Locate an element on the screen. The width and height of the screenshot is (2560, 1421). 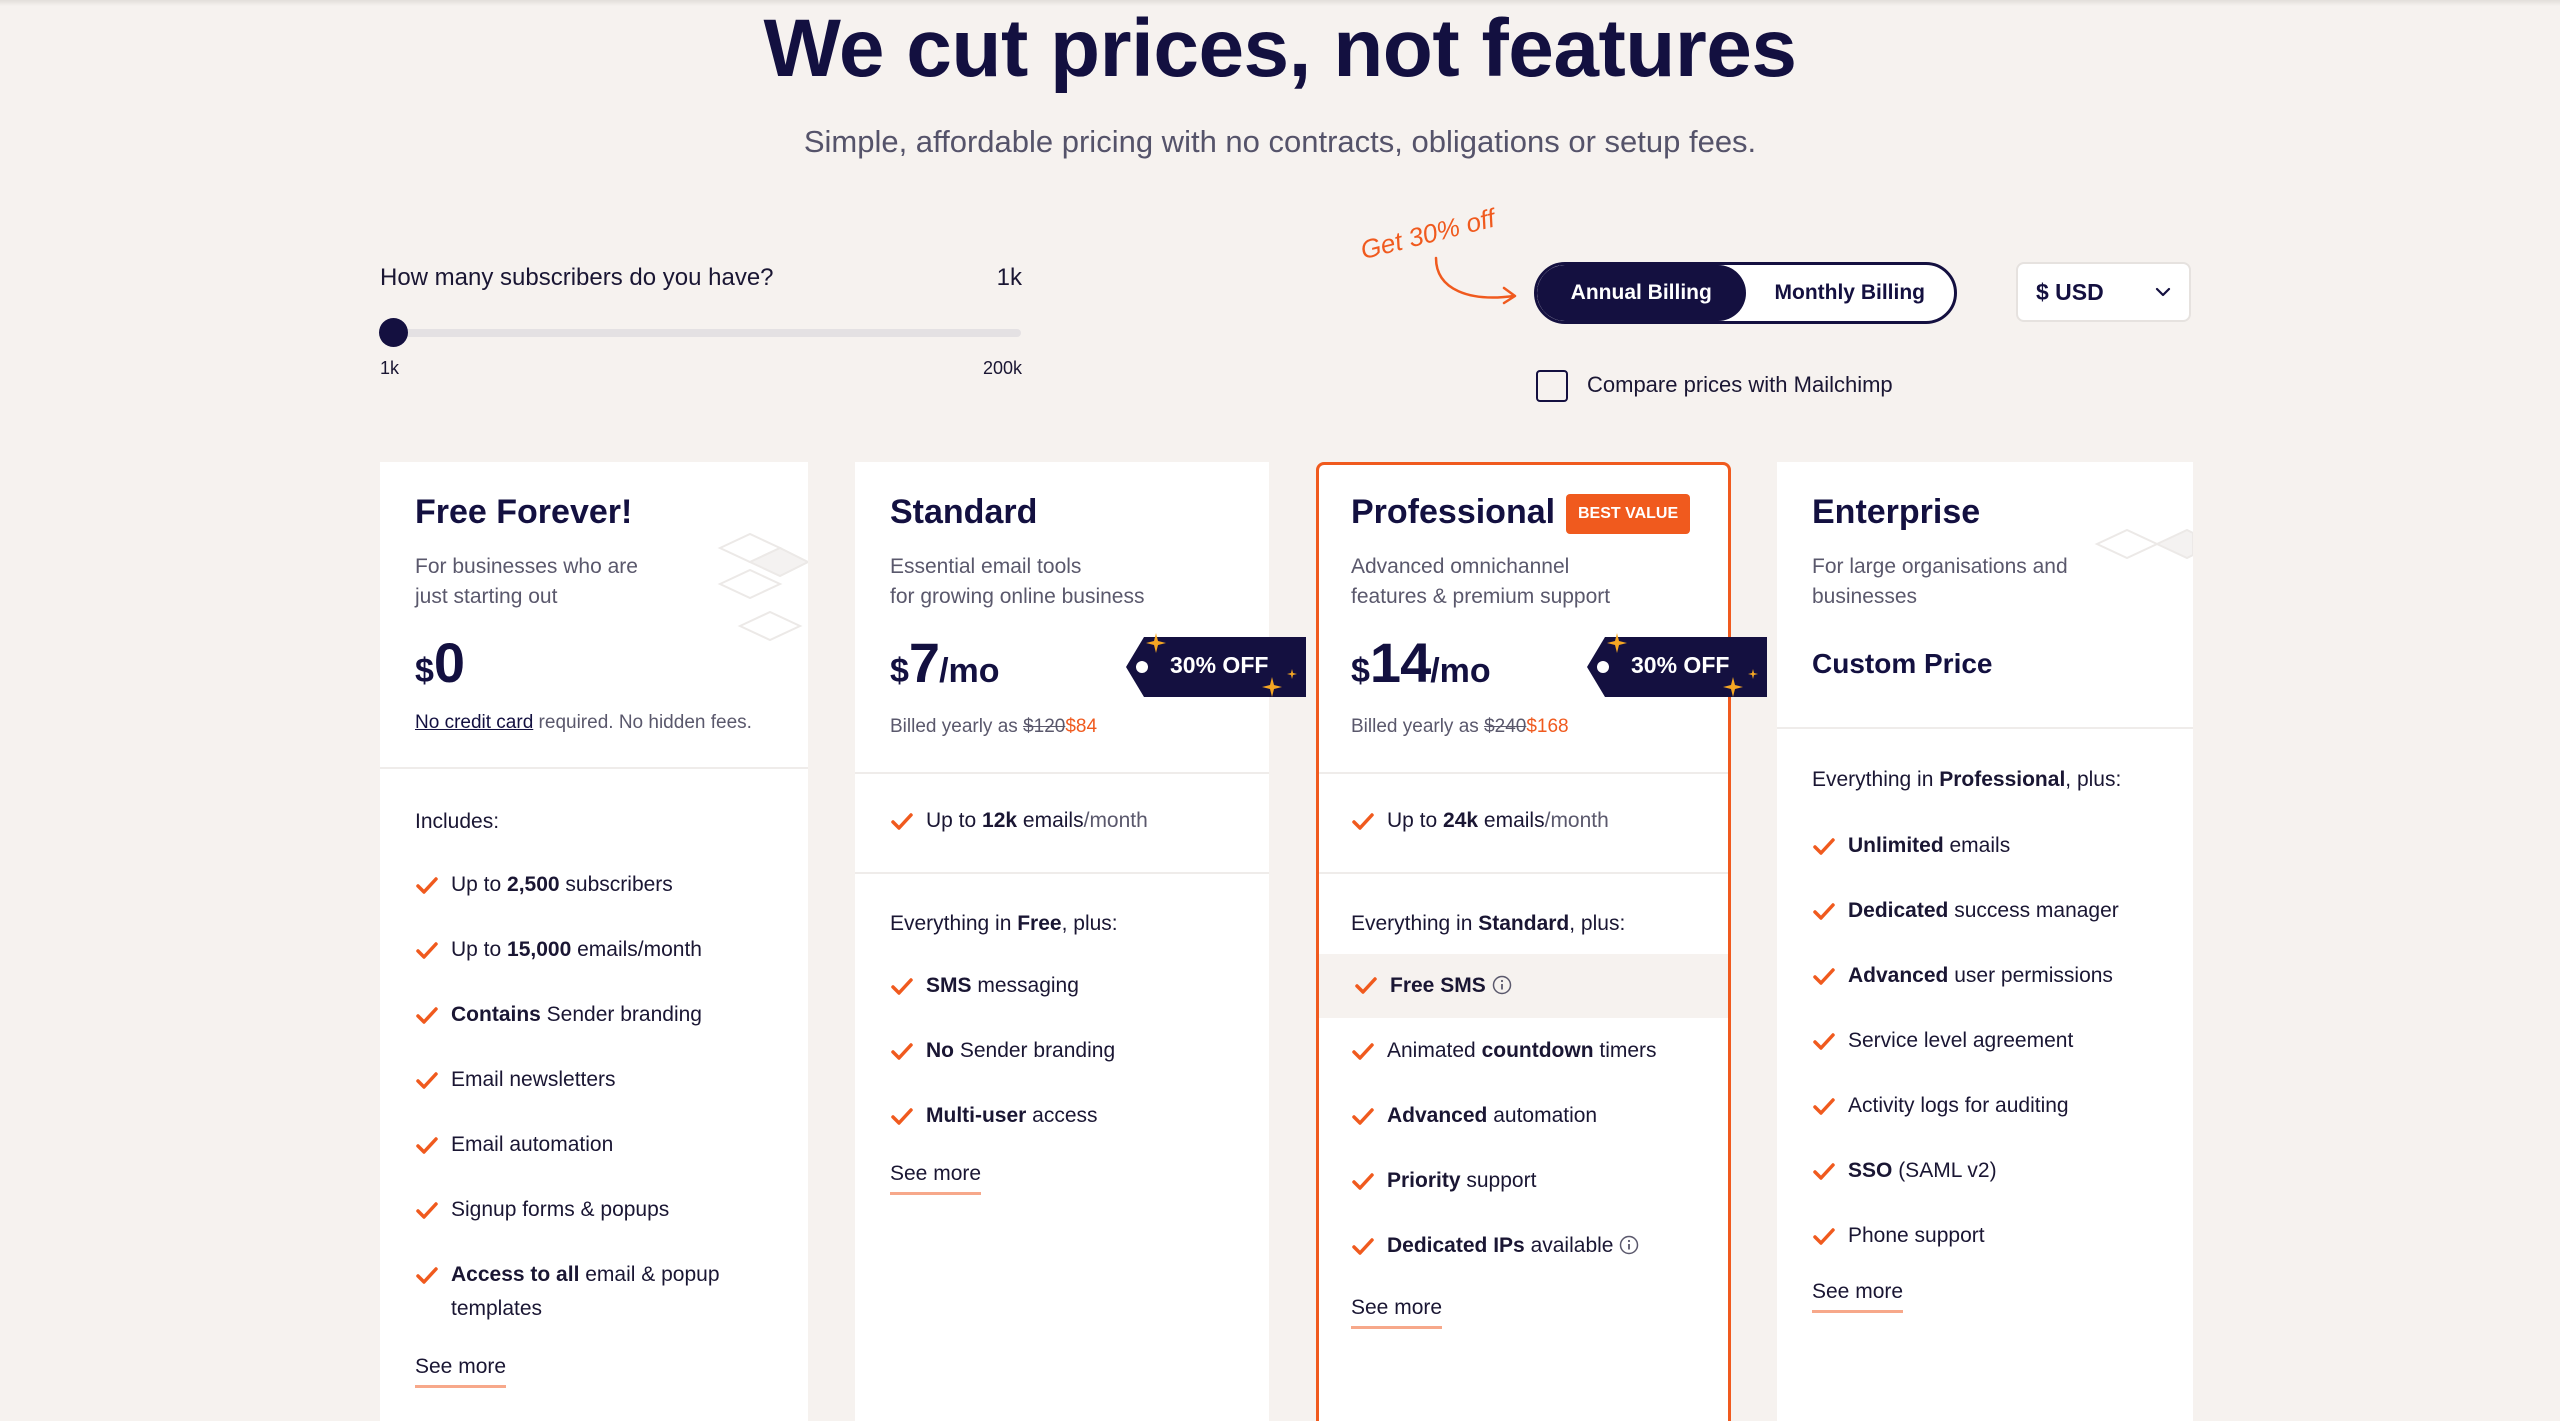
feature-text: Activity logs for auditing is located at coordinates (1958, 1105).